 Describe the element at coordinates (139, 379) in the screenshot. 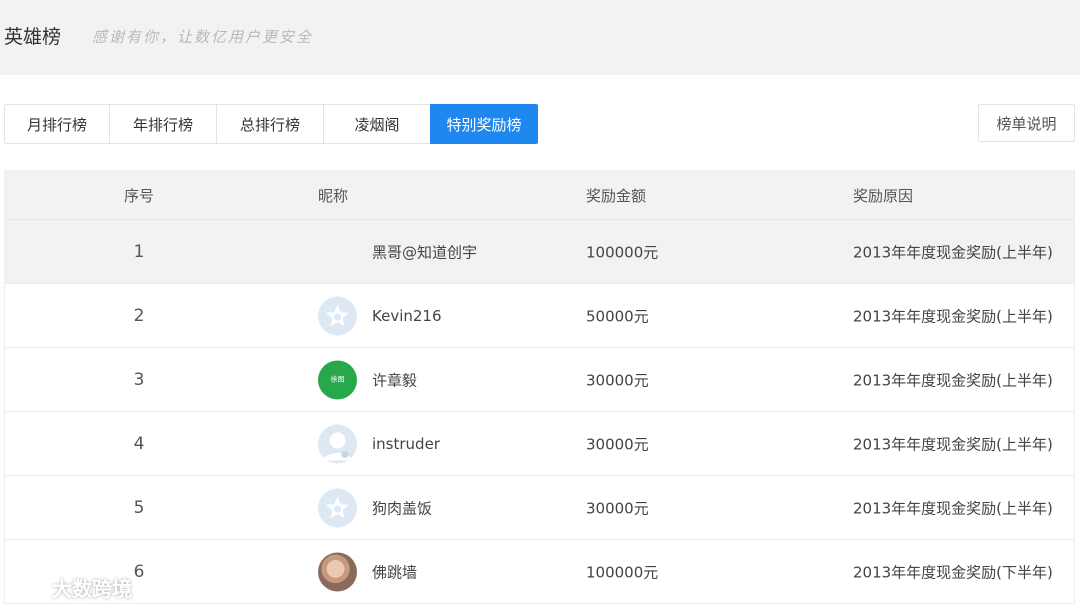

I see `rank-cell: 3` at that location.